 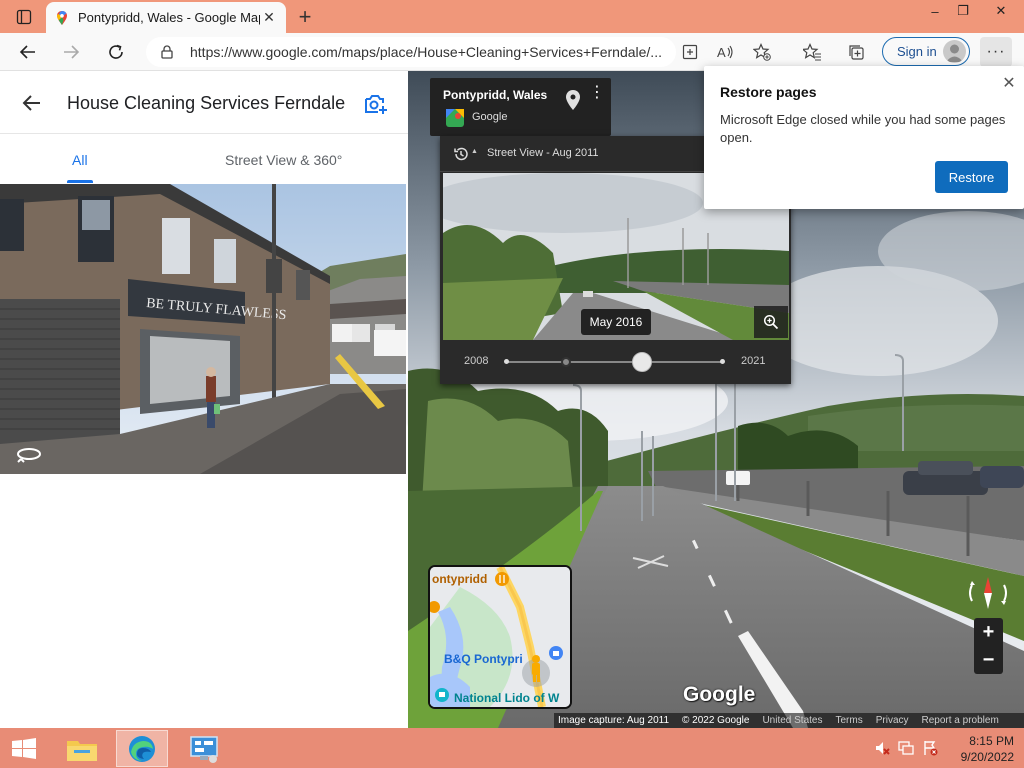 I want to click on tab-actions-menu-button, so click(x=24, y=17).